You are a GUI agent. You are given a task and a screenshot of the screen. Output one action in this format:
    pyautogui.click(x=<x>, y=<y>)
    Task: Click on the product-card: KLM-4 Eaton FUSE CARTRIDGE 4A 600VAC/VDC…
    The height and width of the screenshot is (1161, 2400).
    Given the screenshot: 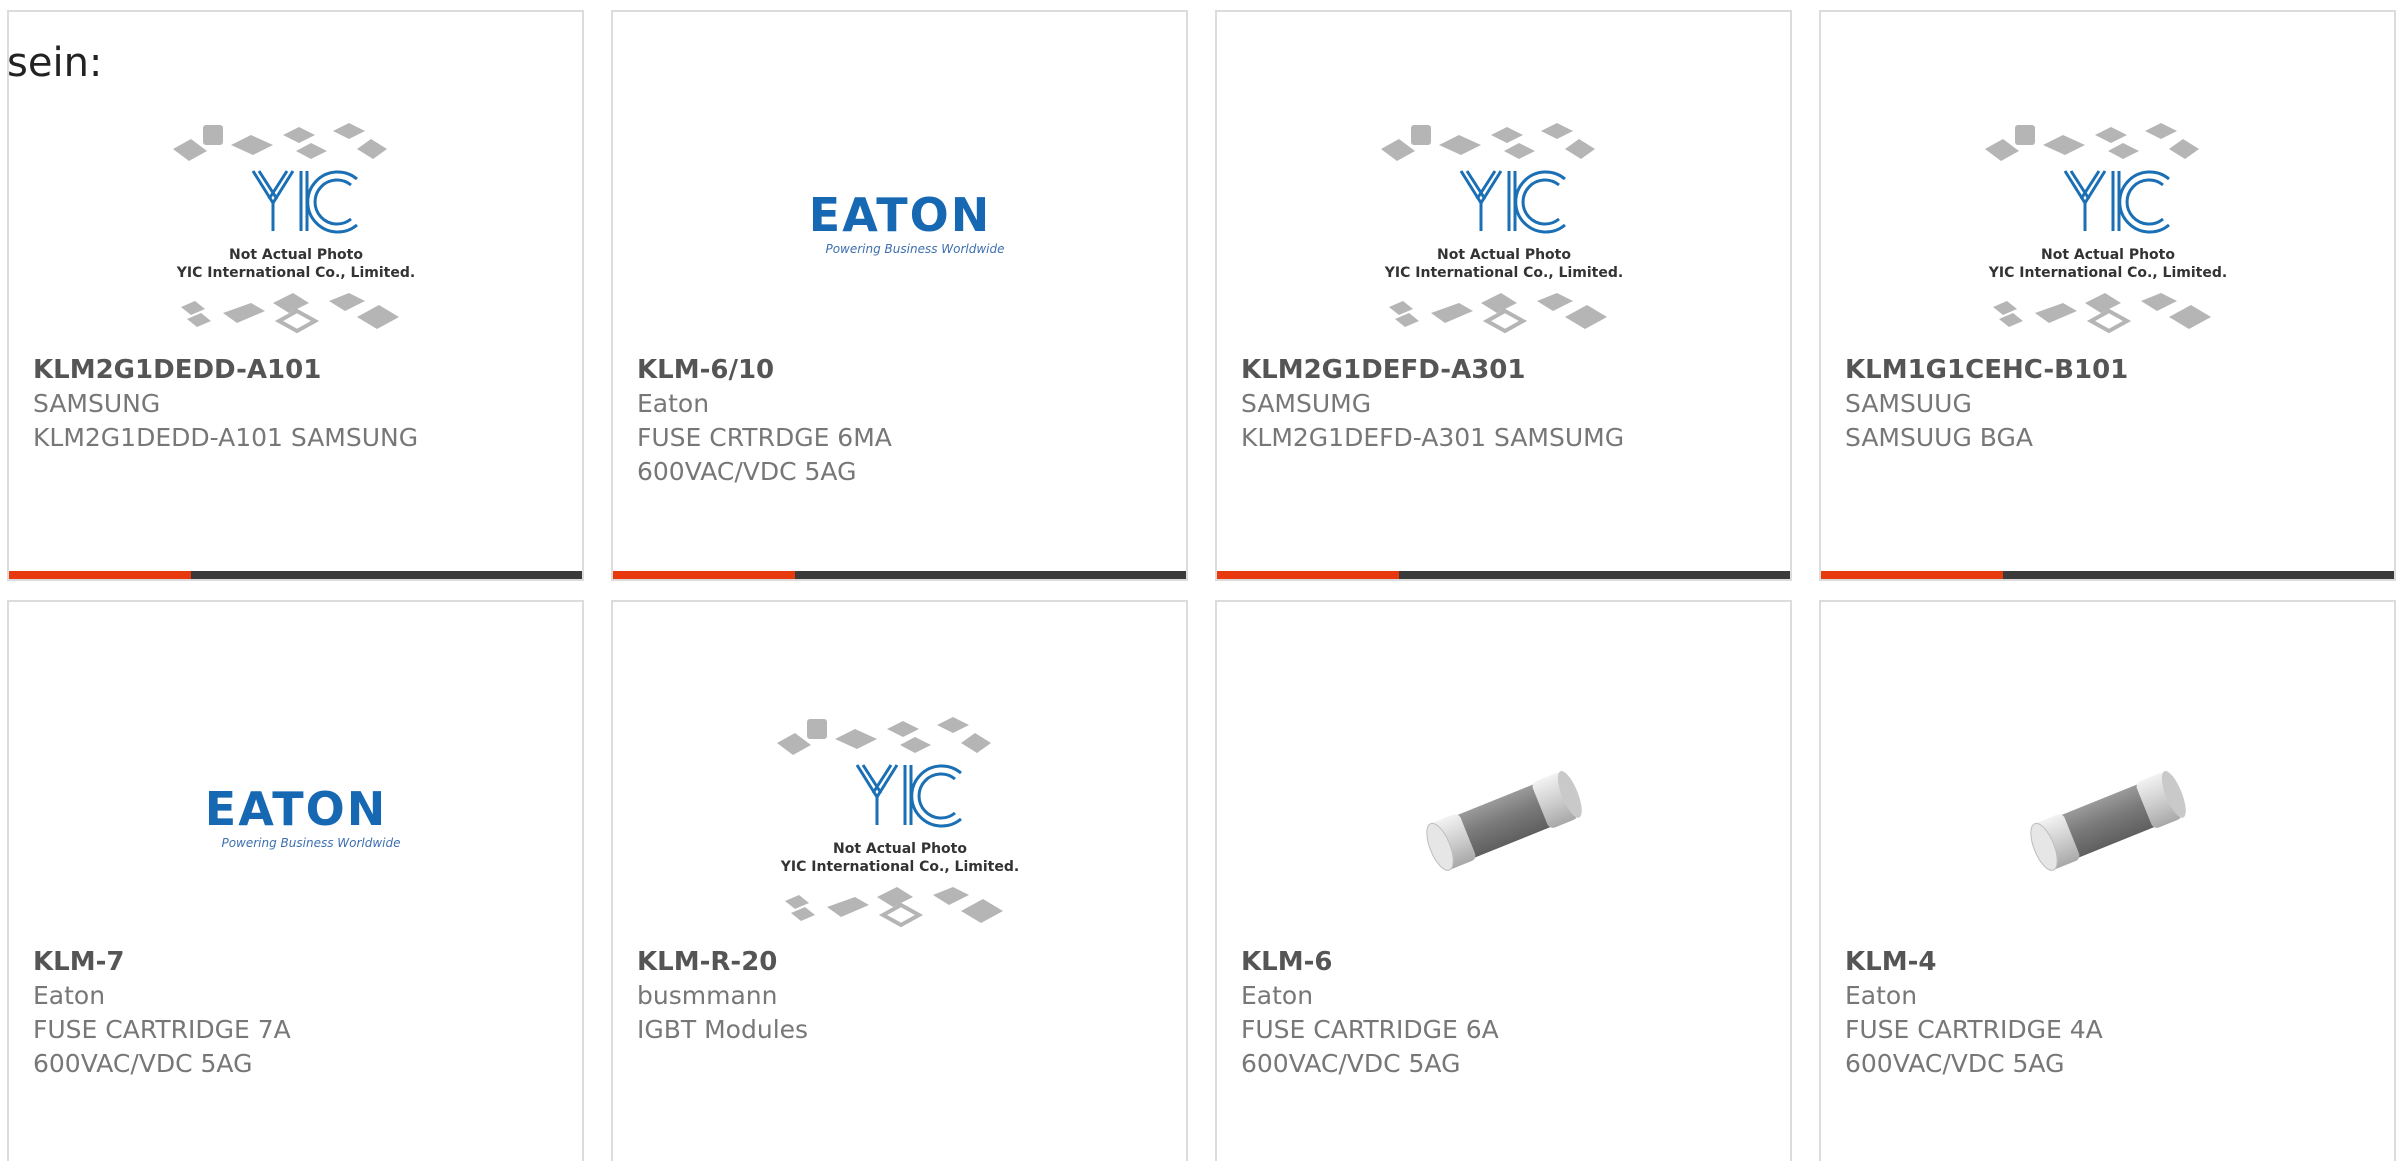 What is the action you would take?
    pyautogui.click(x=2107, y=880)
    